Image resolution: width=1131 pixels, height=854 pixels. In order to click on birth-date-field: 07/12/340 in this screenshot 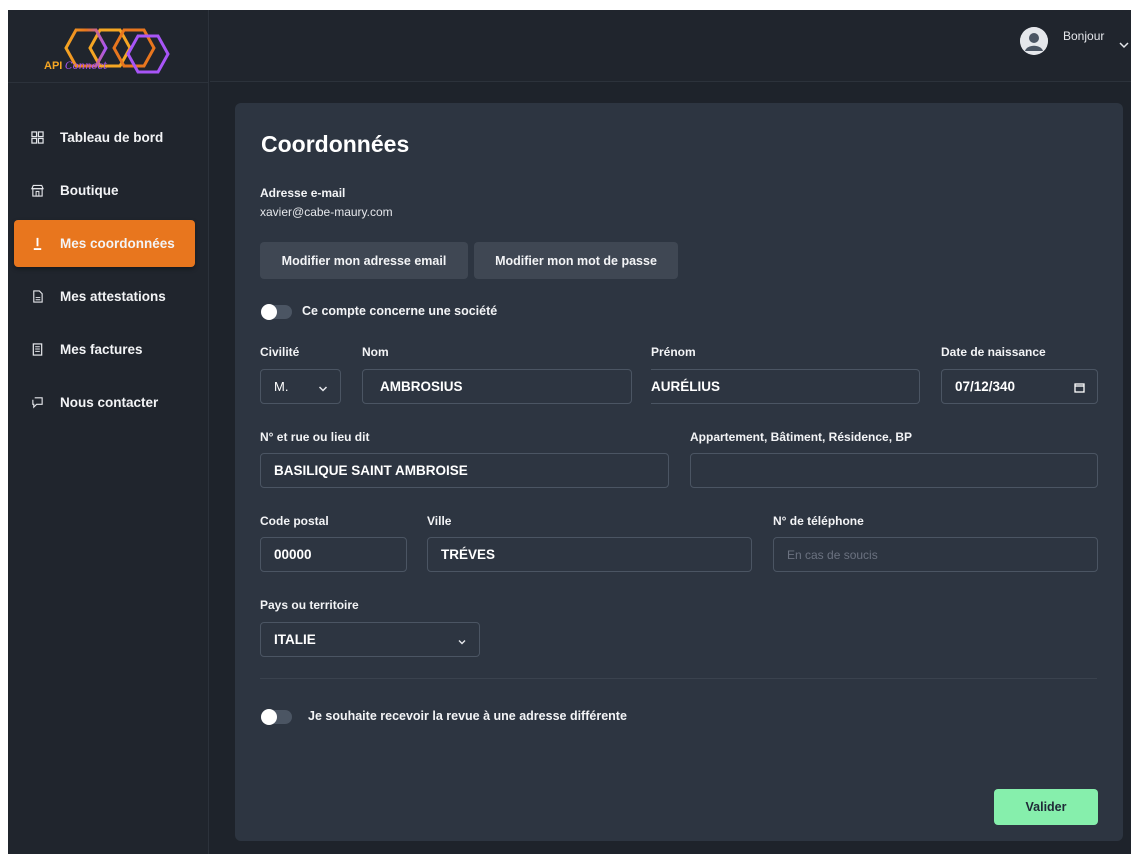, I will do `click(1019, 386)`.